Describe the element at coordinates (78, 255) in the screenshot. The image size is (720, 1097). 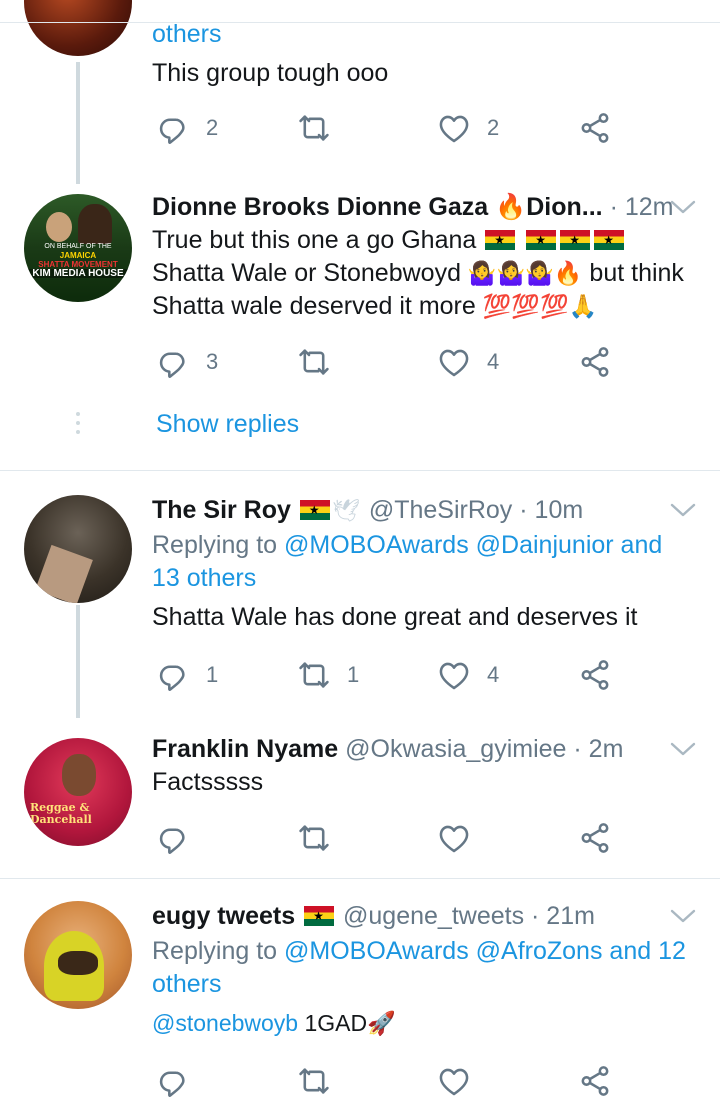
I see `avatar-caption-2: JAMAICA` at that location.